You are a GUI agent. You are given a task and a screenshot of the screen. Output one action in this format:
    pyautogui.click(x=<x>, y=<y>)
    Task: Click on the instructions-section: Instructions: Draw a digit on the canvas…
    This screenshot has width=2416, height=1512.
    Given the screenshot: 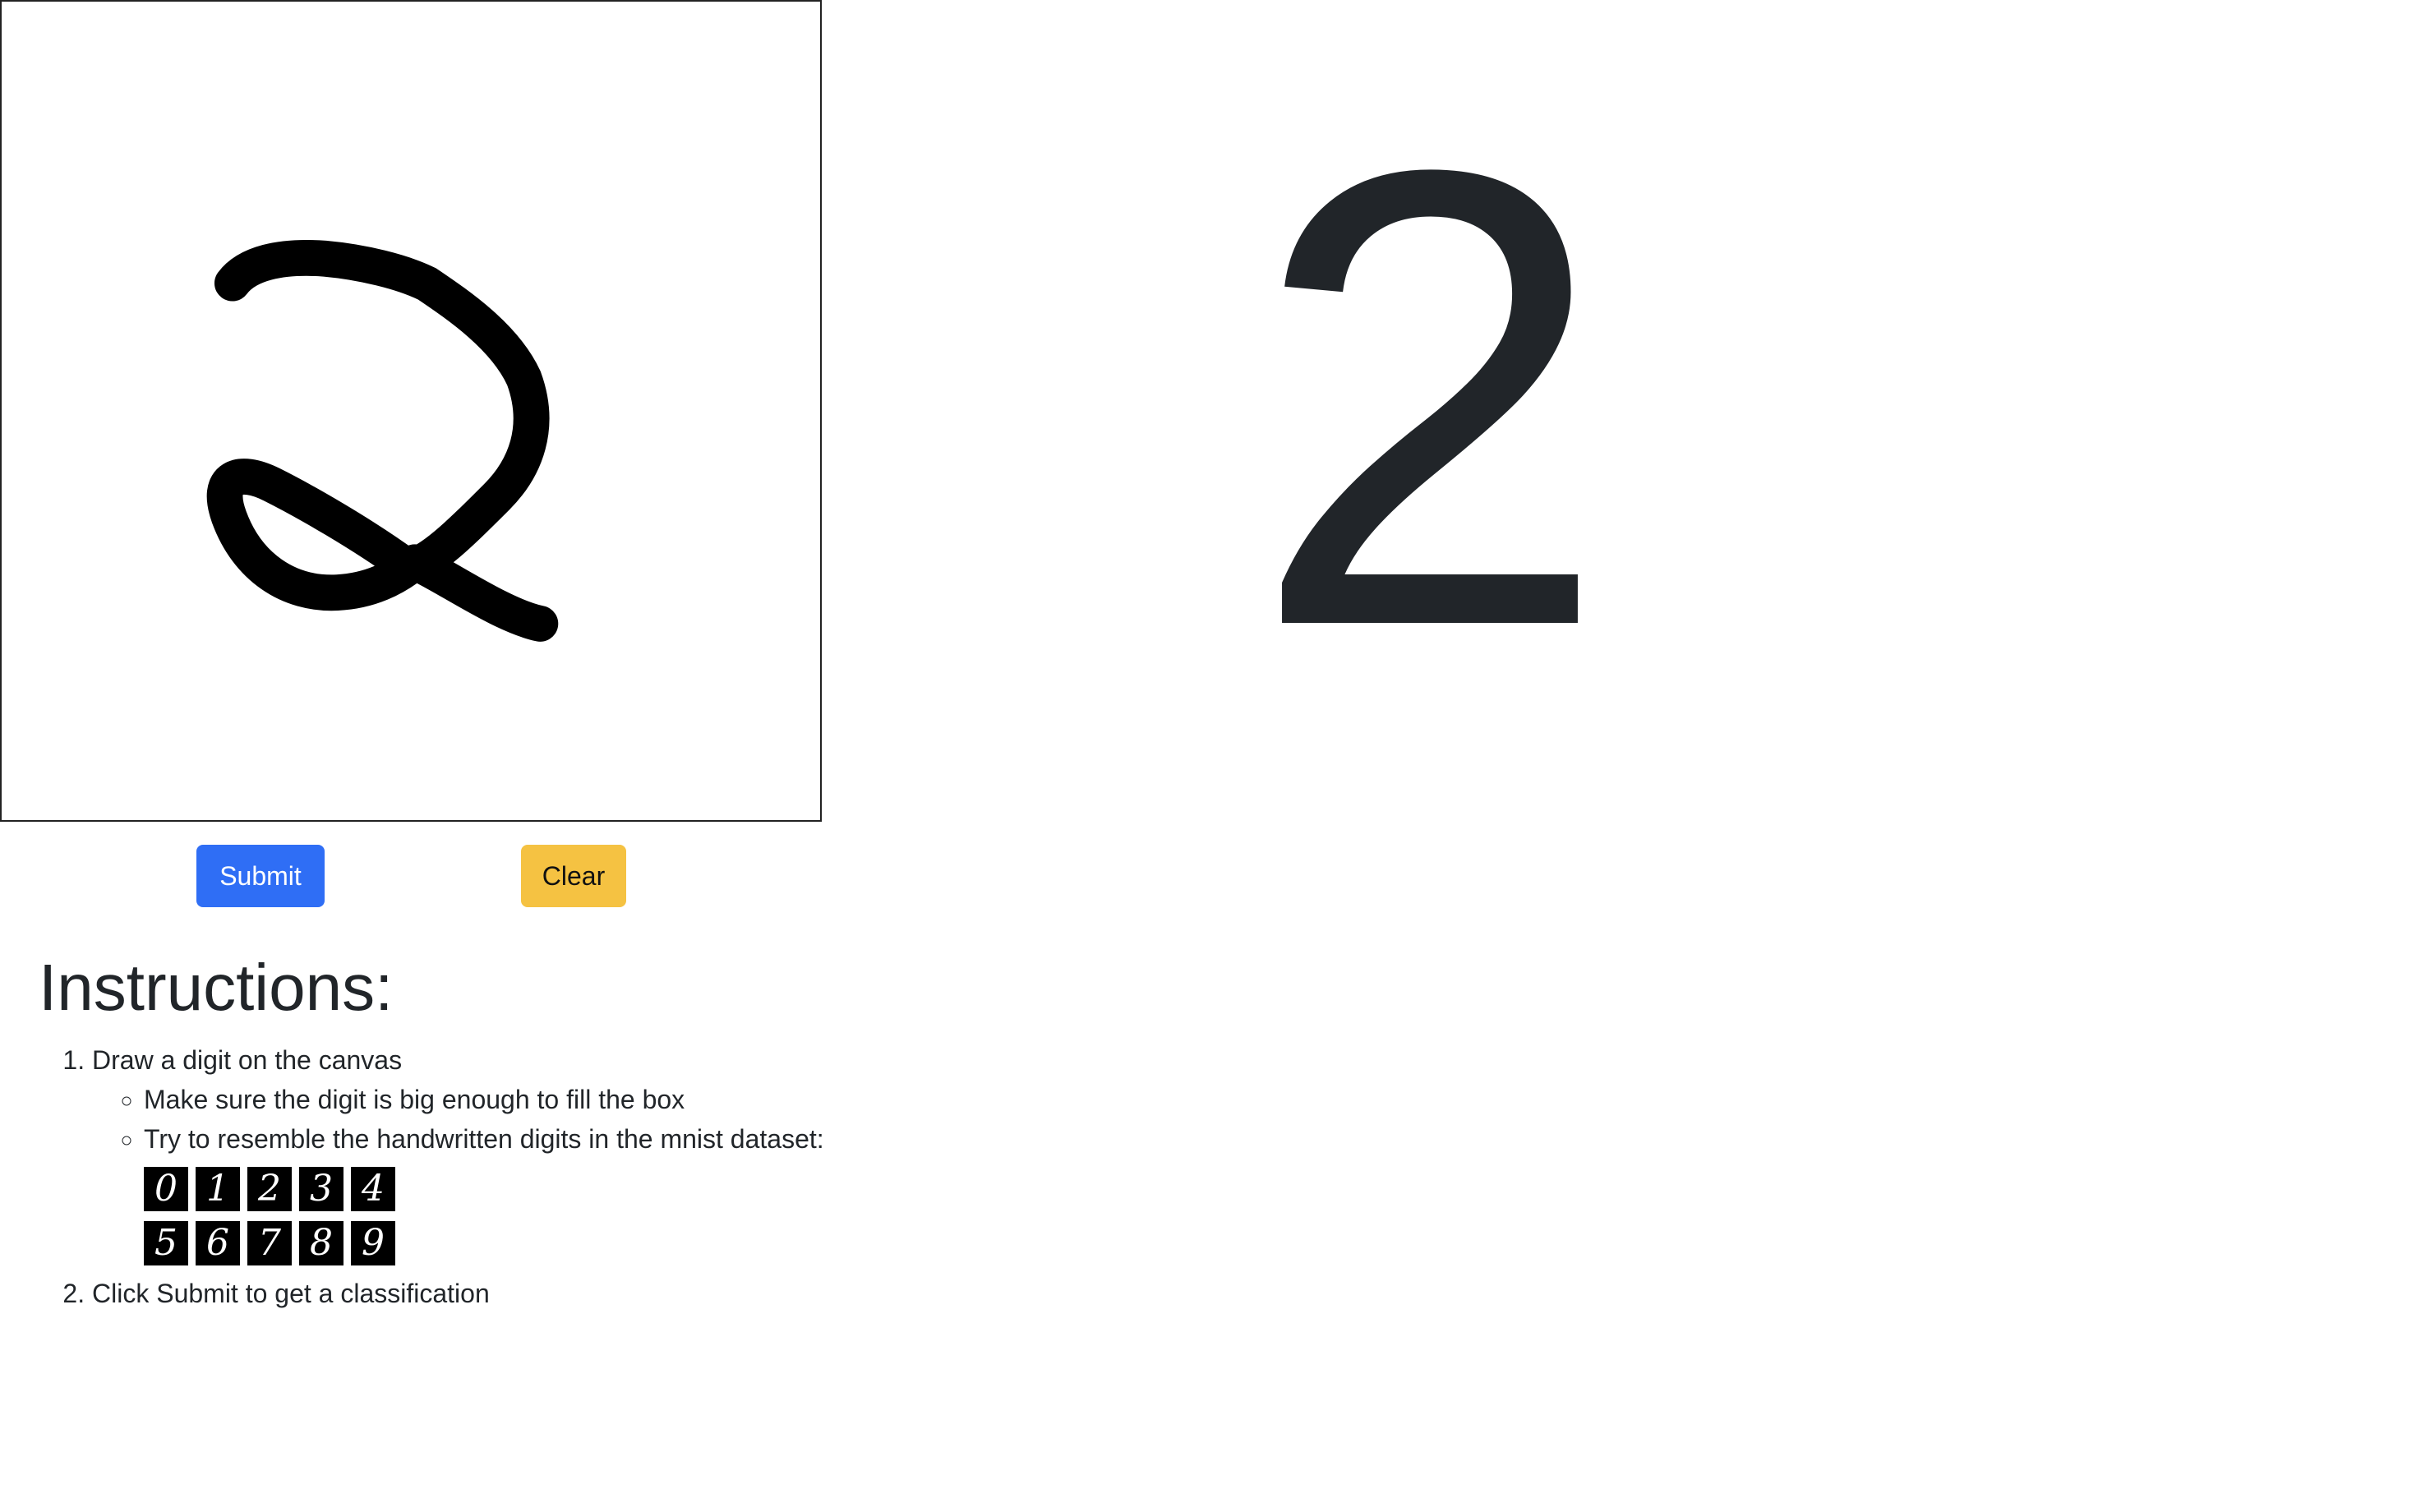 What is the action you would take?
    pyautogui.click(x=491, y=1129)
    